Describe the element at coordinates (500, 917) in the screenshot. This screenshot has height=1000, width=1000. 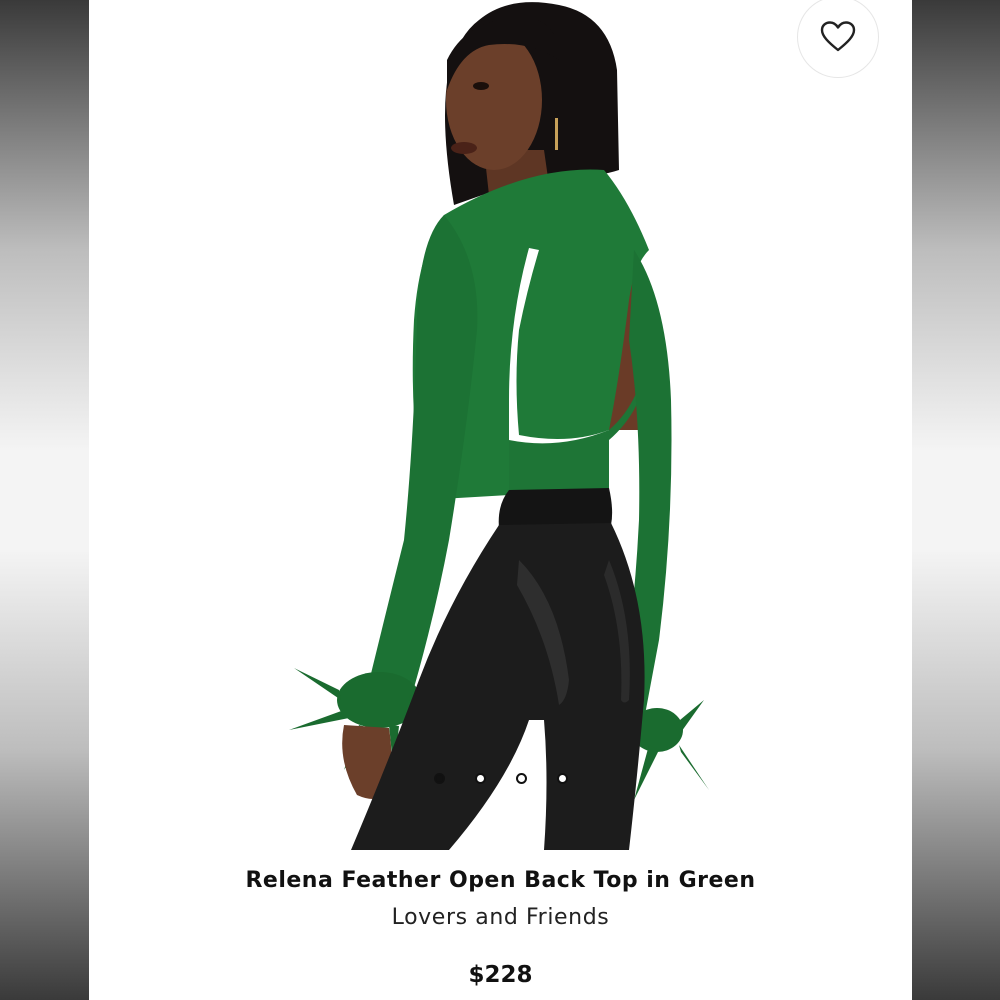
I see `product-brand: Lovers and Friends` at that location.